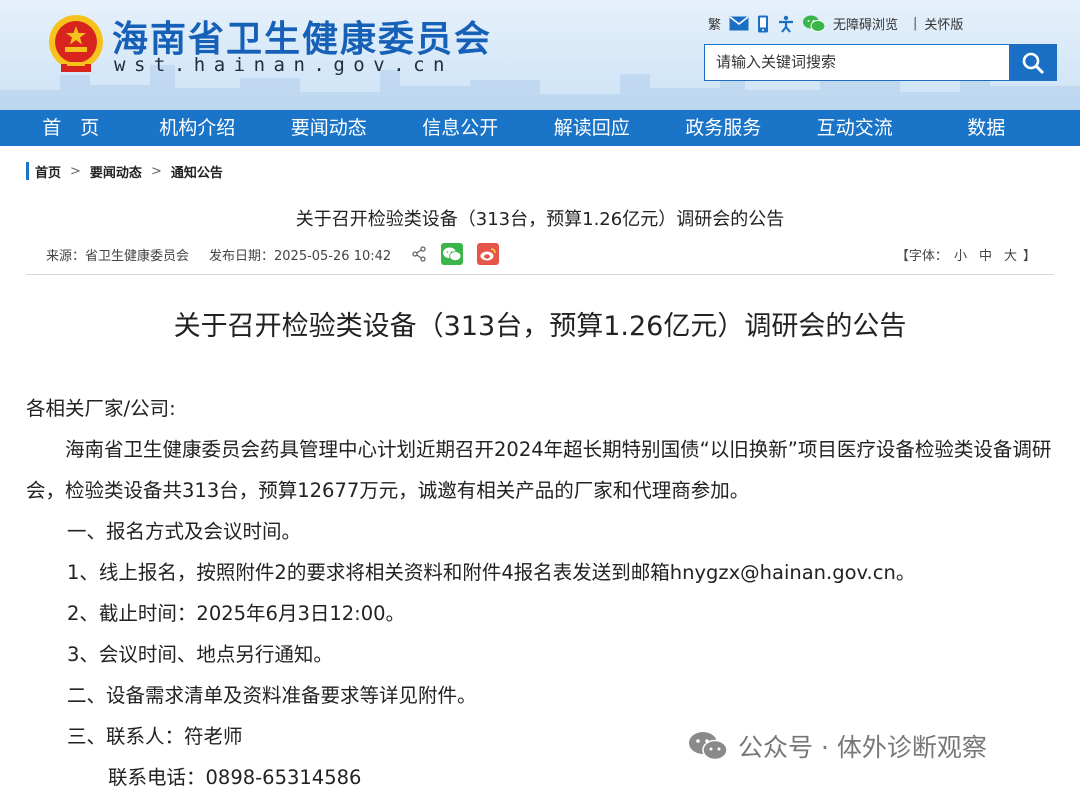  What do you see at coordinates (419, 254) in the screenshot?
I see `share-icon` at bounding box center [419, 254].